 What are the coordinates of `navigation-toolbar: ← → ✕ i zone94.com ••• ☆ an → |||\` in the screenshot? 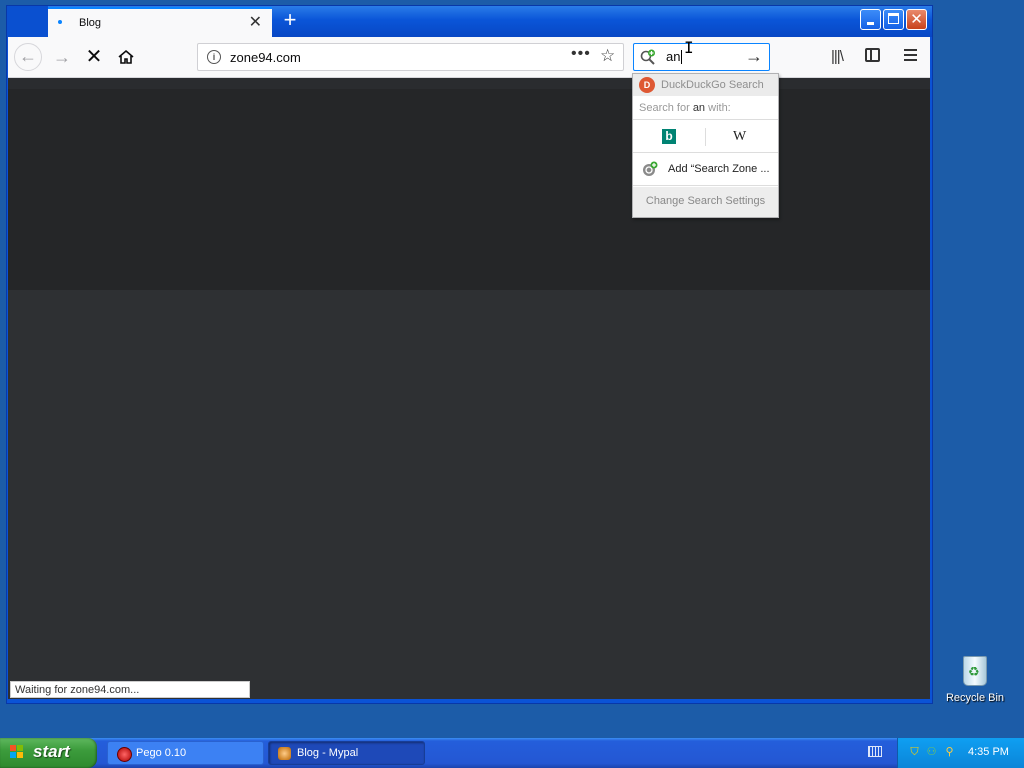 It's located at (469, 57).